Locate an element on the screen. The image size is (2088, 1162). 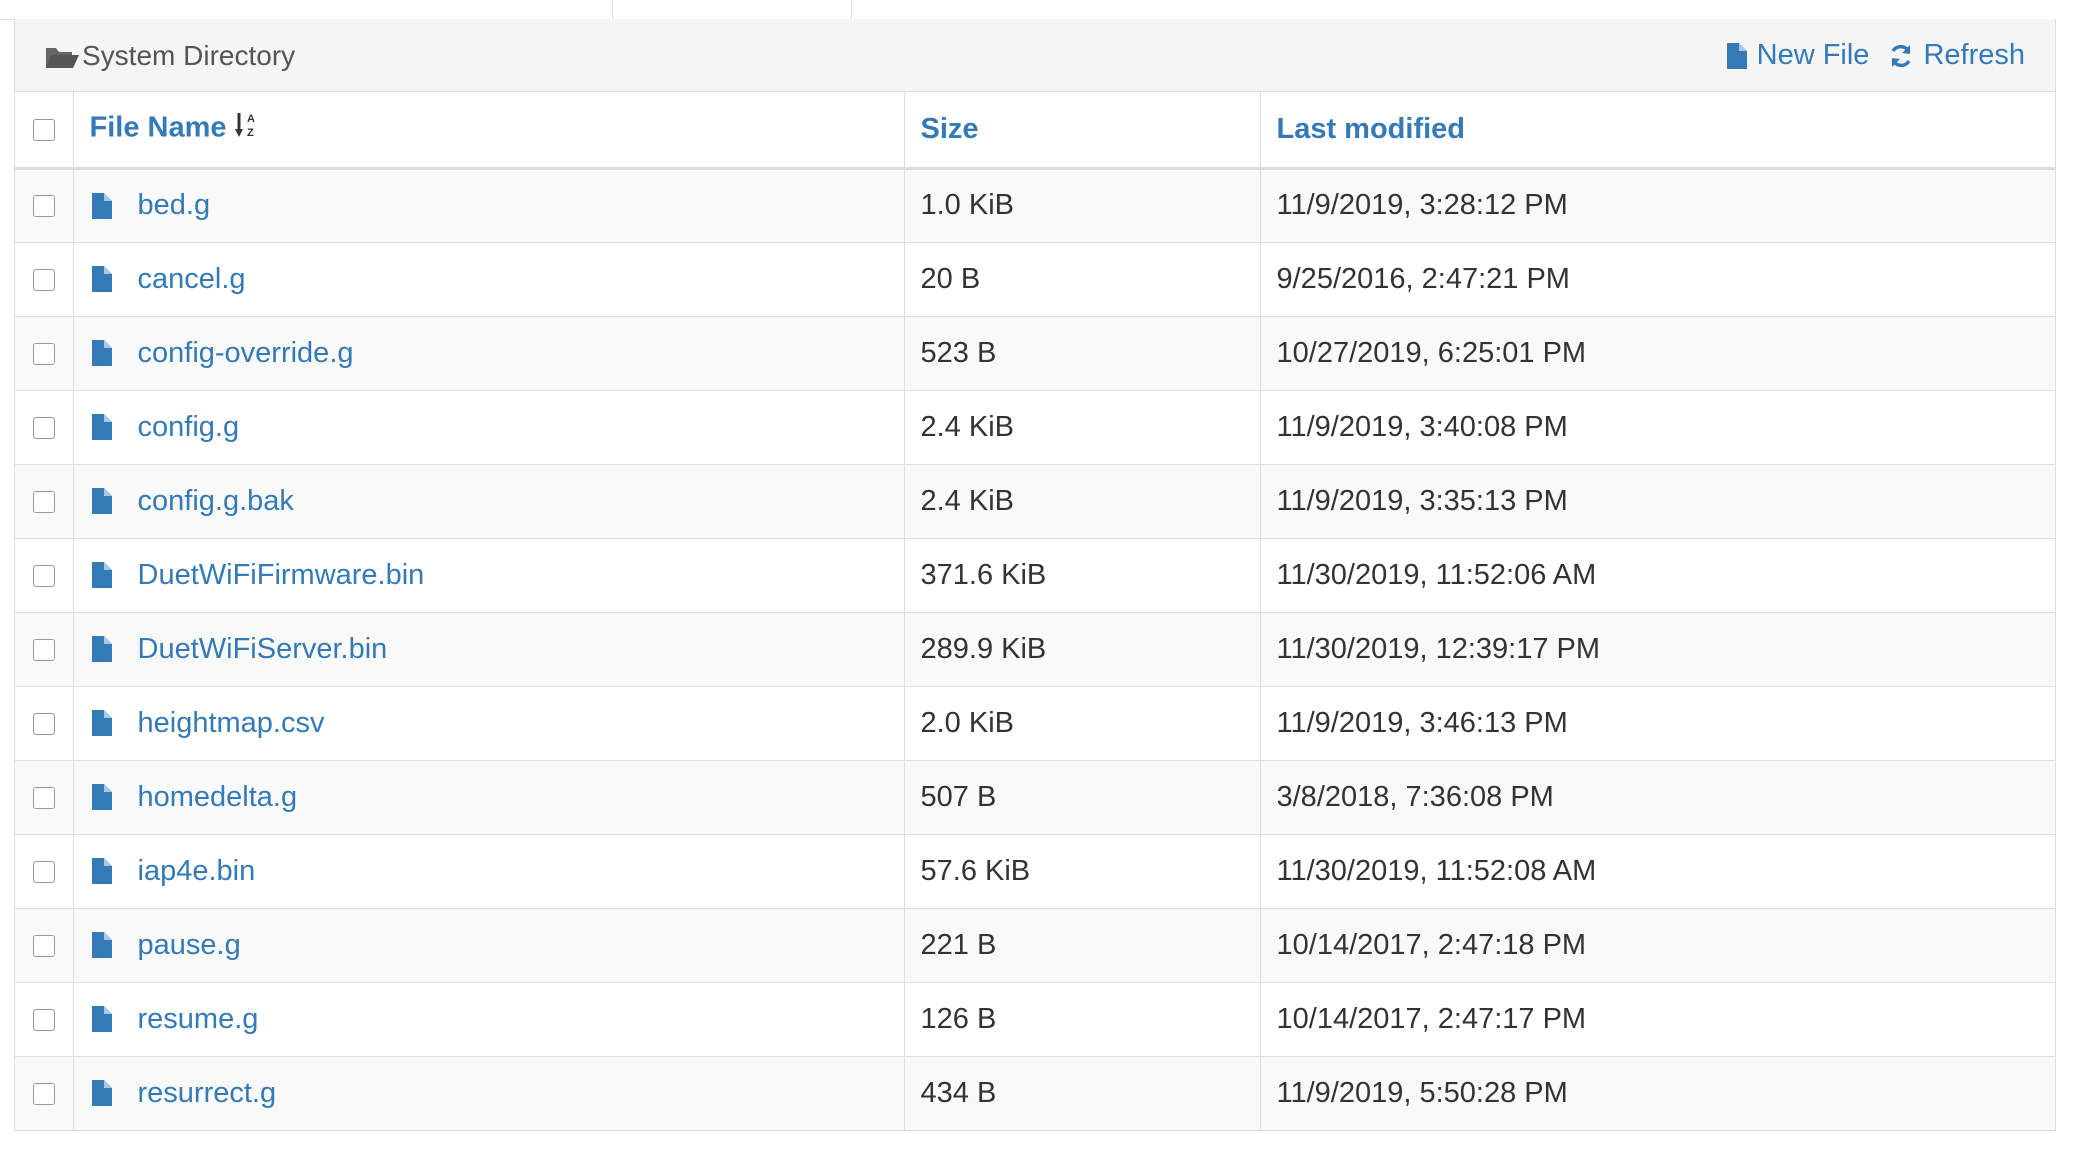
table-row: homedelta.g 507 B 3/8/2018, 7:36:08 PM is located at coordinates (1035, 797).